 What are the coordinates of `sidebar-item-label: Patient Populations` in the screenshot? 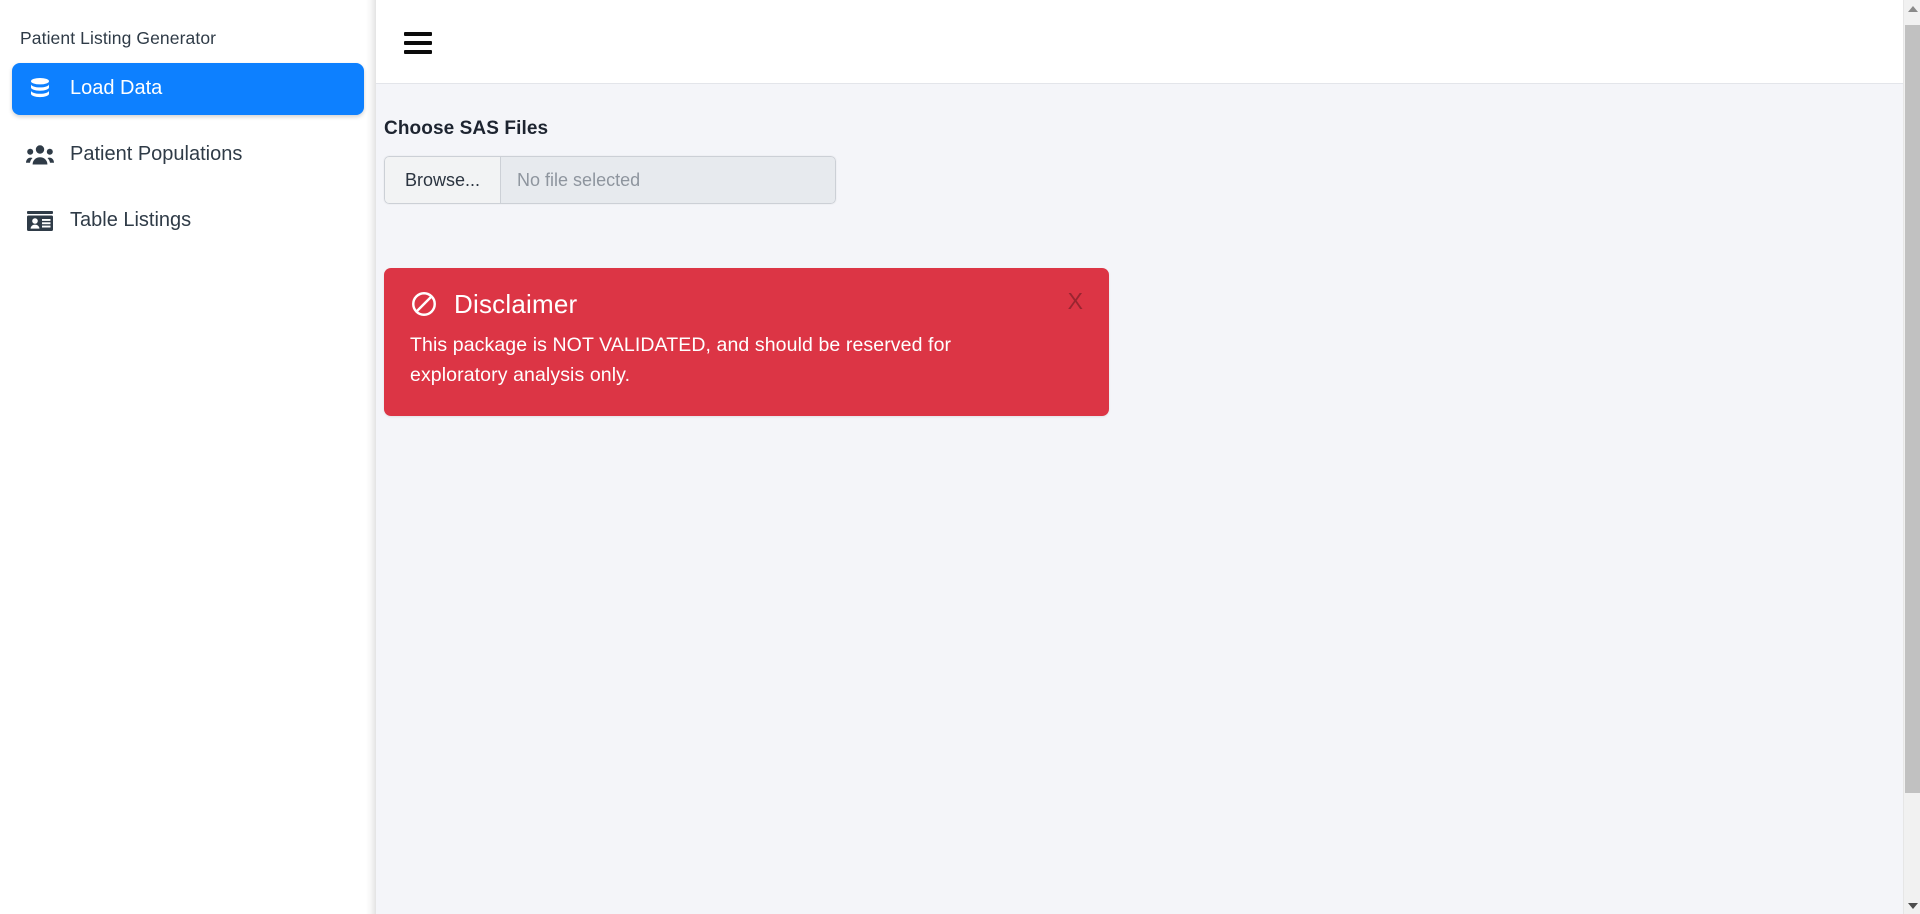 It's located at (156, 154).